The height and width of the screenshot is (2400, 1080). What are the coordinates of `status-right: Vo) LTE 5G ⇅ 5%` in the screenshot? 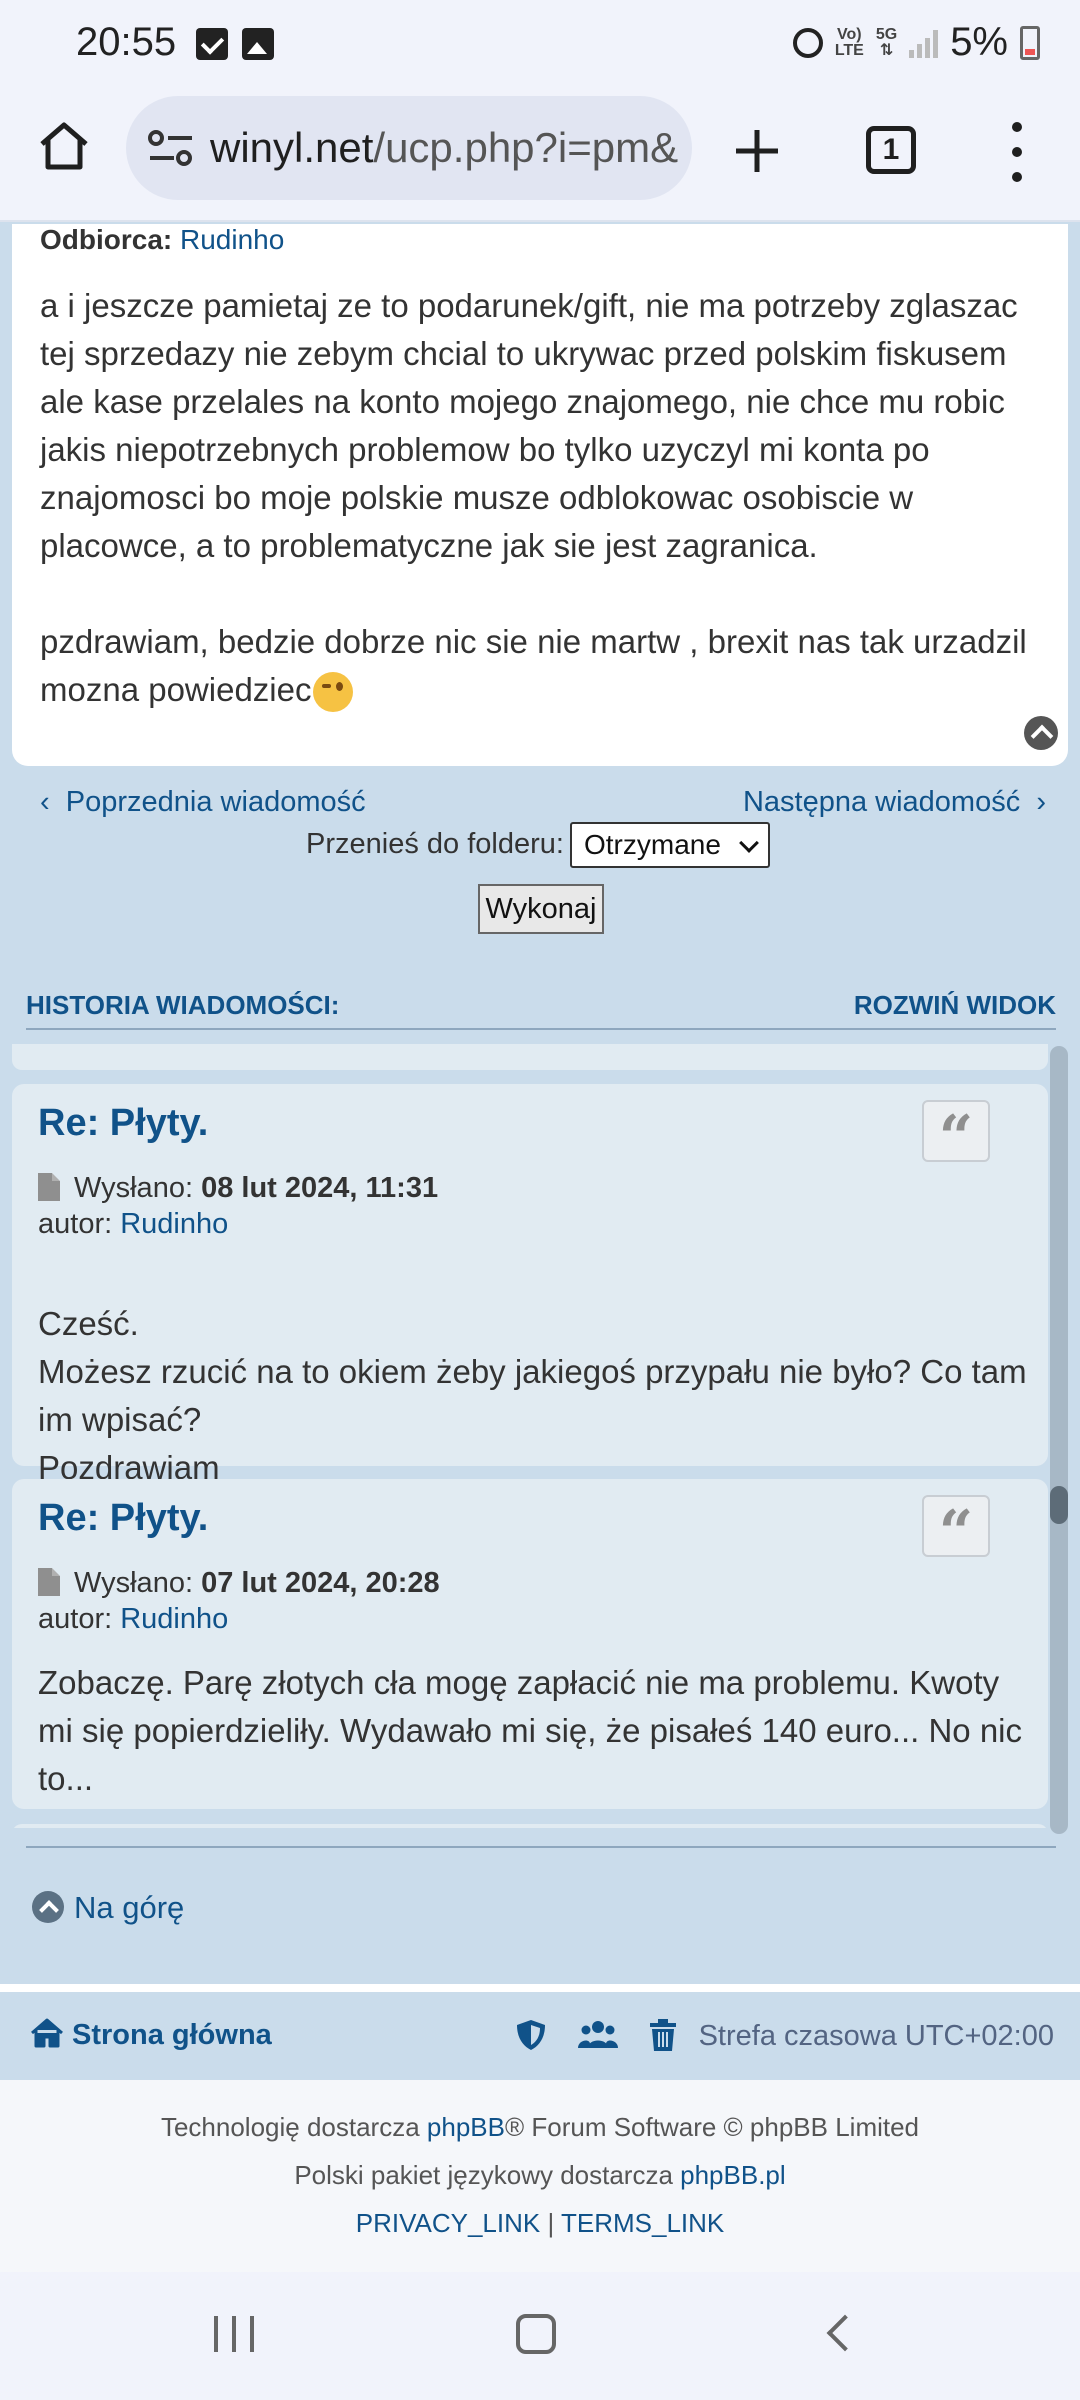 It's located at (916, 42).